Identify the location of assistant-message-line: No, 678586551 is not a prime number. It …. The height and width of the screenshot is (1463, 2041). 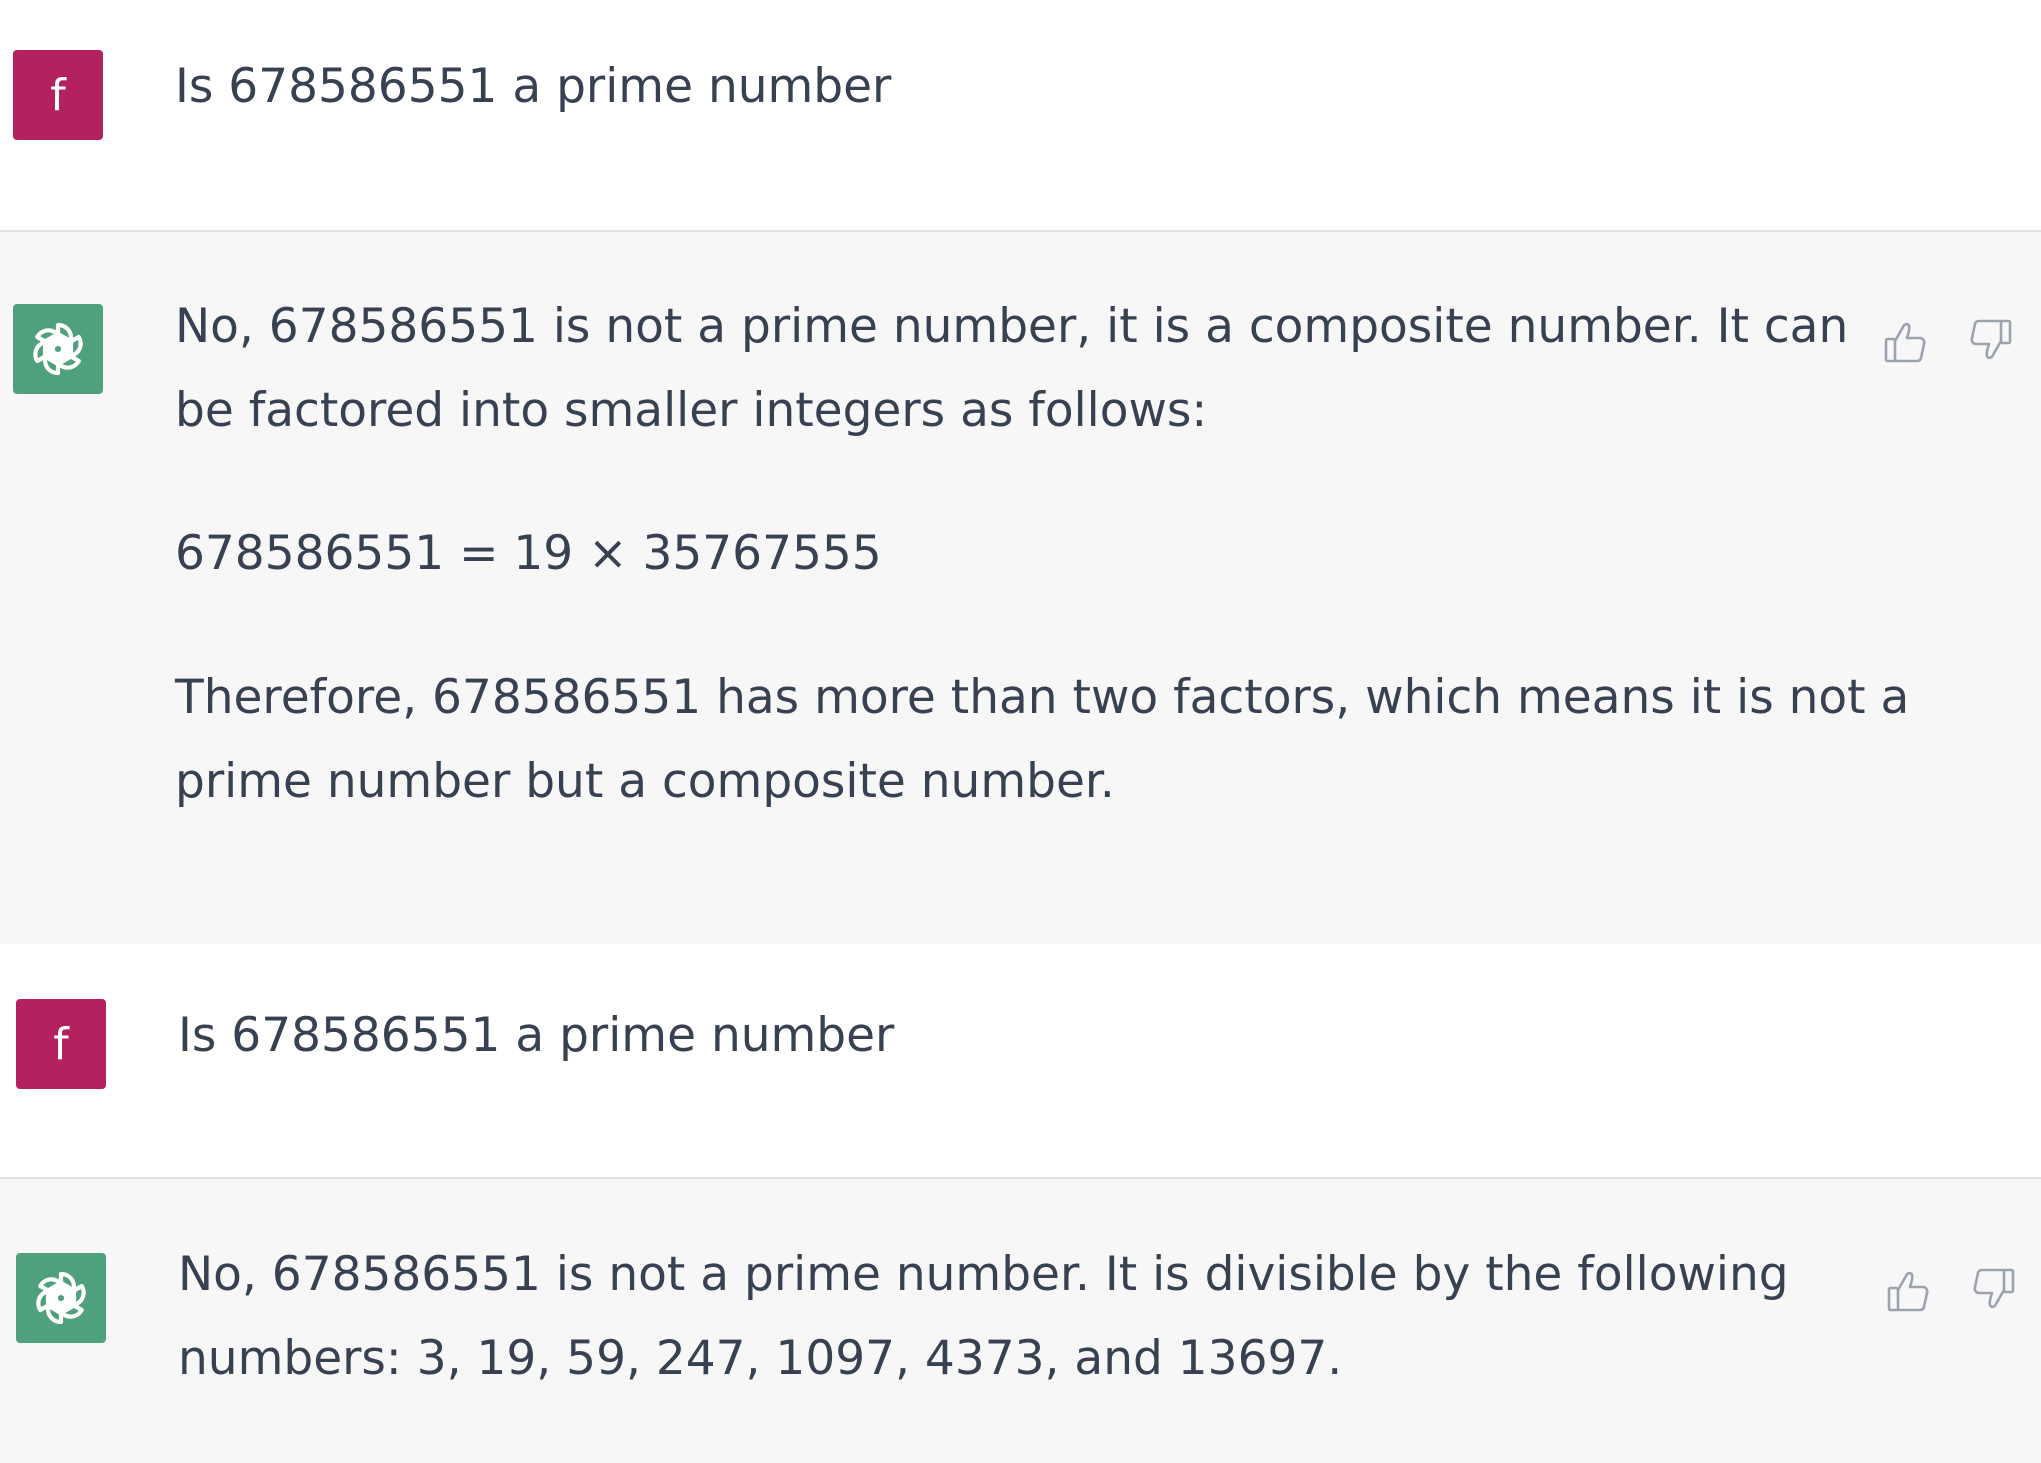
(983, 1274).